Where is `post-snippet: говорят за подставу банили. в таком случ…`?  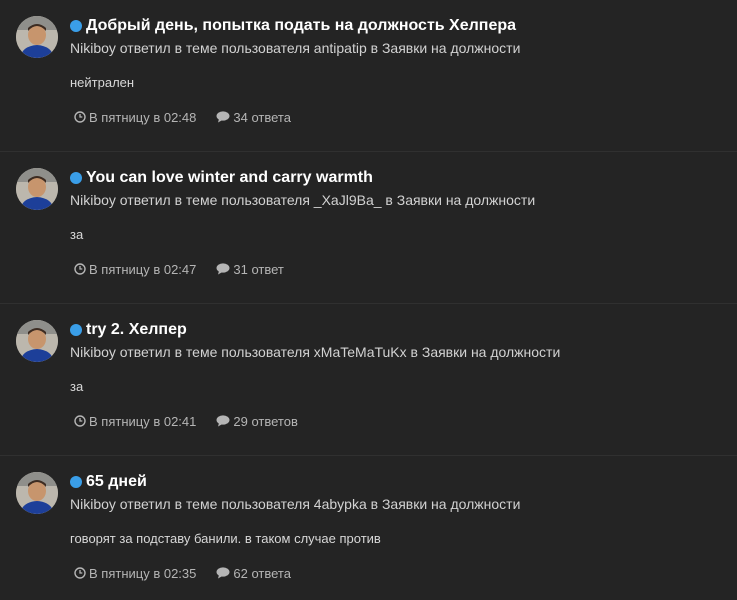 post-snippet: говорят за подставу банили. в таком случ… is located at coordinates (225, 538).